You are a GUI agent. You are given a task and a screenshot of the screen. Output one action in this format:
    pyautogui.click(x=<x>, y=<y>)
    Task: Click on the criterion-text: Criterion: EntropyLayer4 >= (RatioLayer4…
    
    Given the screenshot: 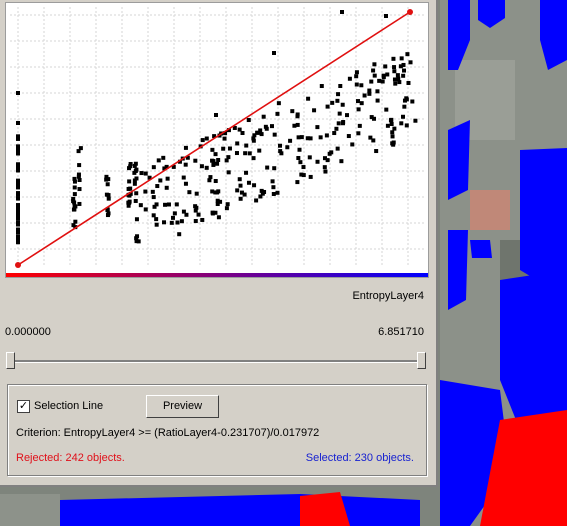 What is the action you would take?
    pyautogui.click(x=168, y=433)
    